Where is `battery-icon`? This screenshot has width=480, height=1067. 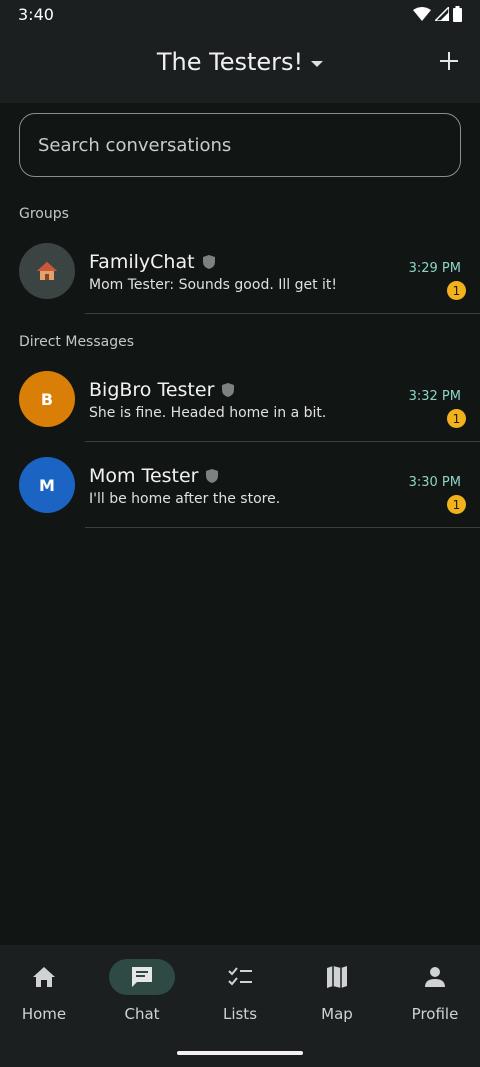 battery-icon is located at coordinates (457, 14).